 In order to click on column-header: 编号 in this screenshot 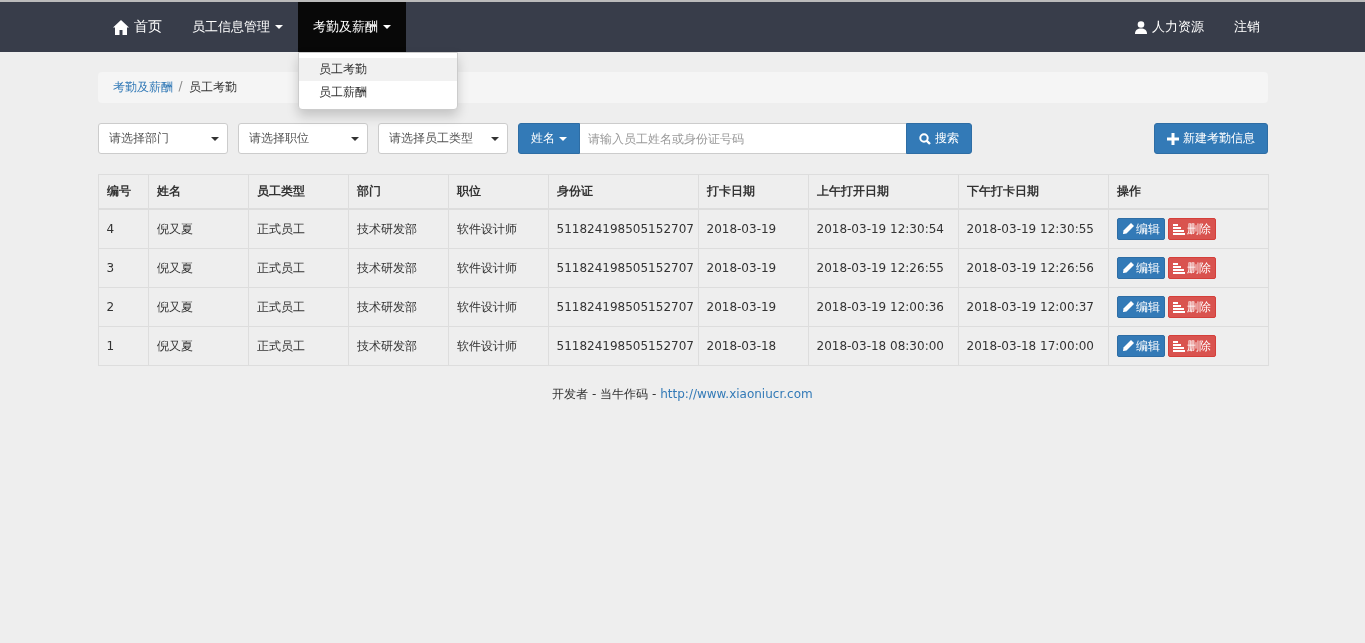, I will do `click(123, 191)`.